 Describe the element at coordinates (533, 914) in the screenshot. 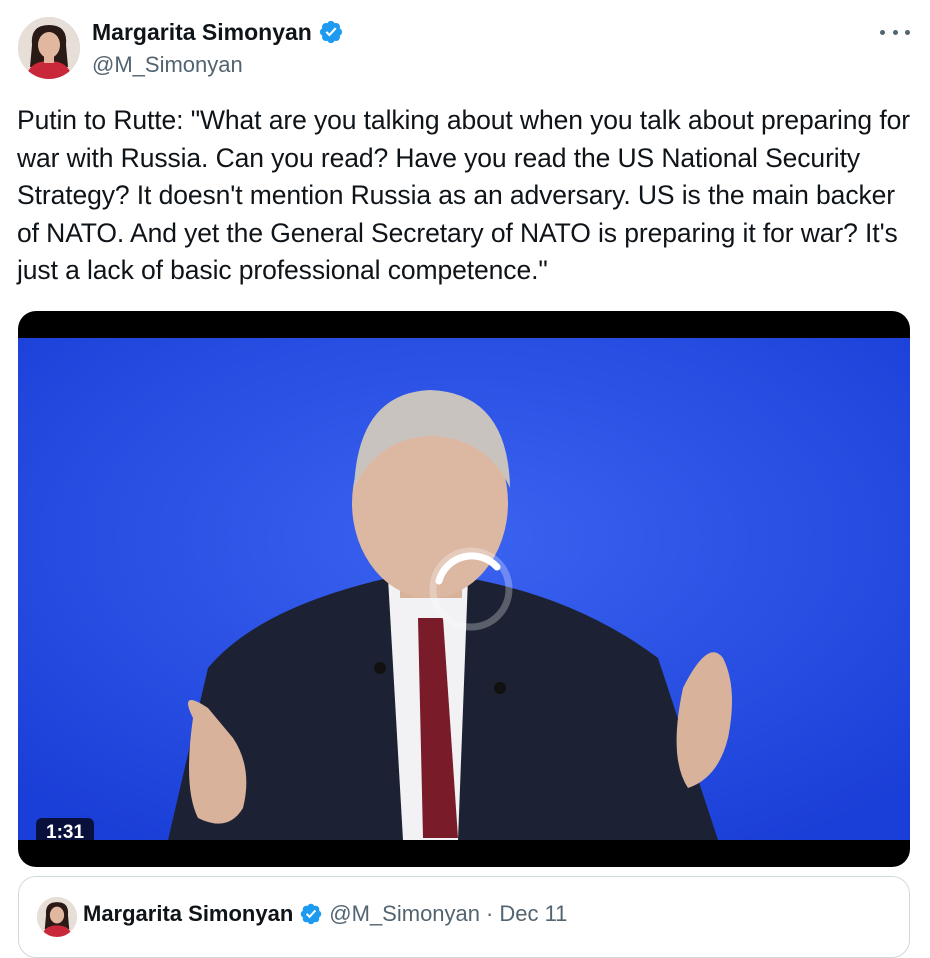

I see `quoted-date: Dec 11` at that location.